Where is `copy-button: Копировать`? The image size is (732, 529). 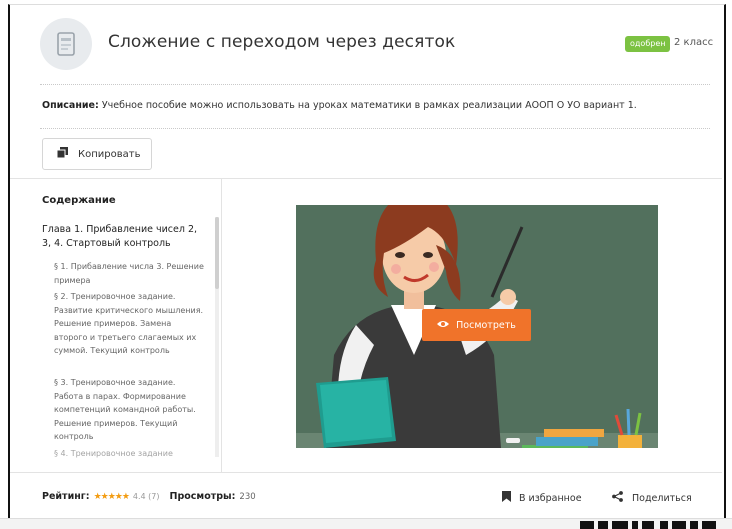
copy-button: Копировать is located at coordinates (97, 154).